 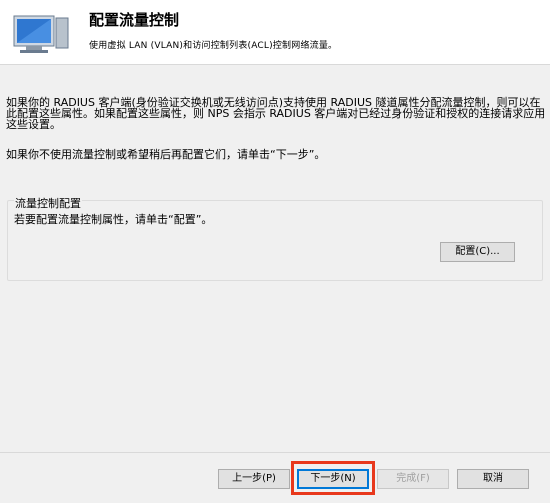 I want to click on cancel-button: 取消, so click(x=493, y=479).